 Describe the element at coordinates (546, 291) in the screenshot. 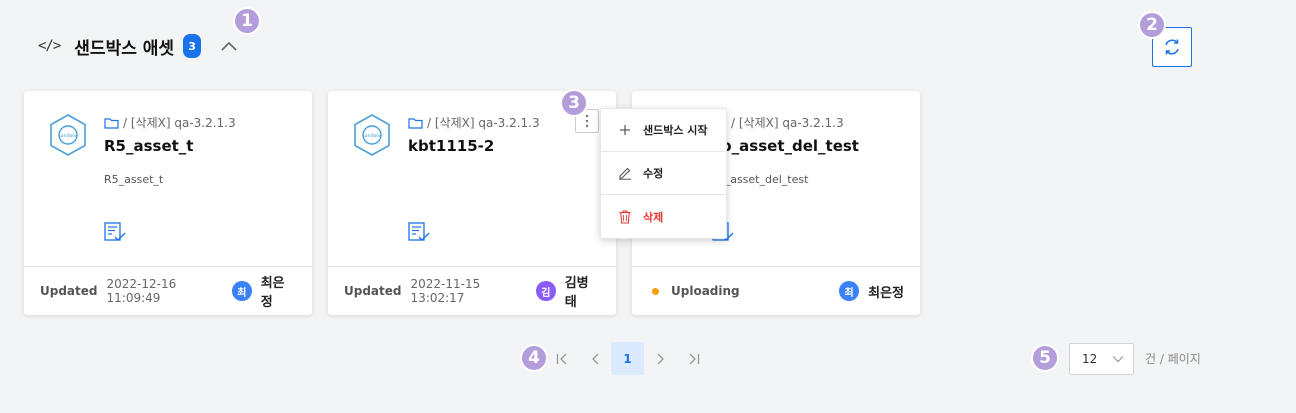

I see `avatar: 김` at that location.